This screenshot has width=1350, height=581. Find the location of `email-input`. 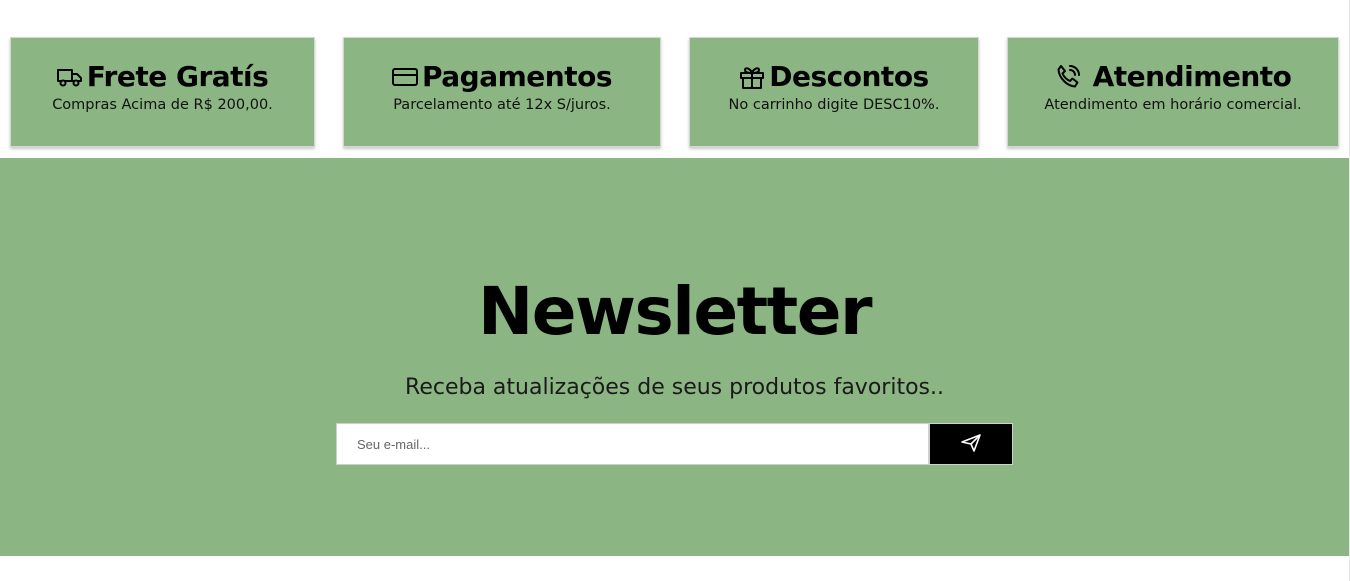

email-input is located at coordinates (632, 444).